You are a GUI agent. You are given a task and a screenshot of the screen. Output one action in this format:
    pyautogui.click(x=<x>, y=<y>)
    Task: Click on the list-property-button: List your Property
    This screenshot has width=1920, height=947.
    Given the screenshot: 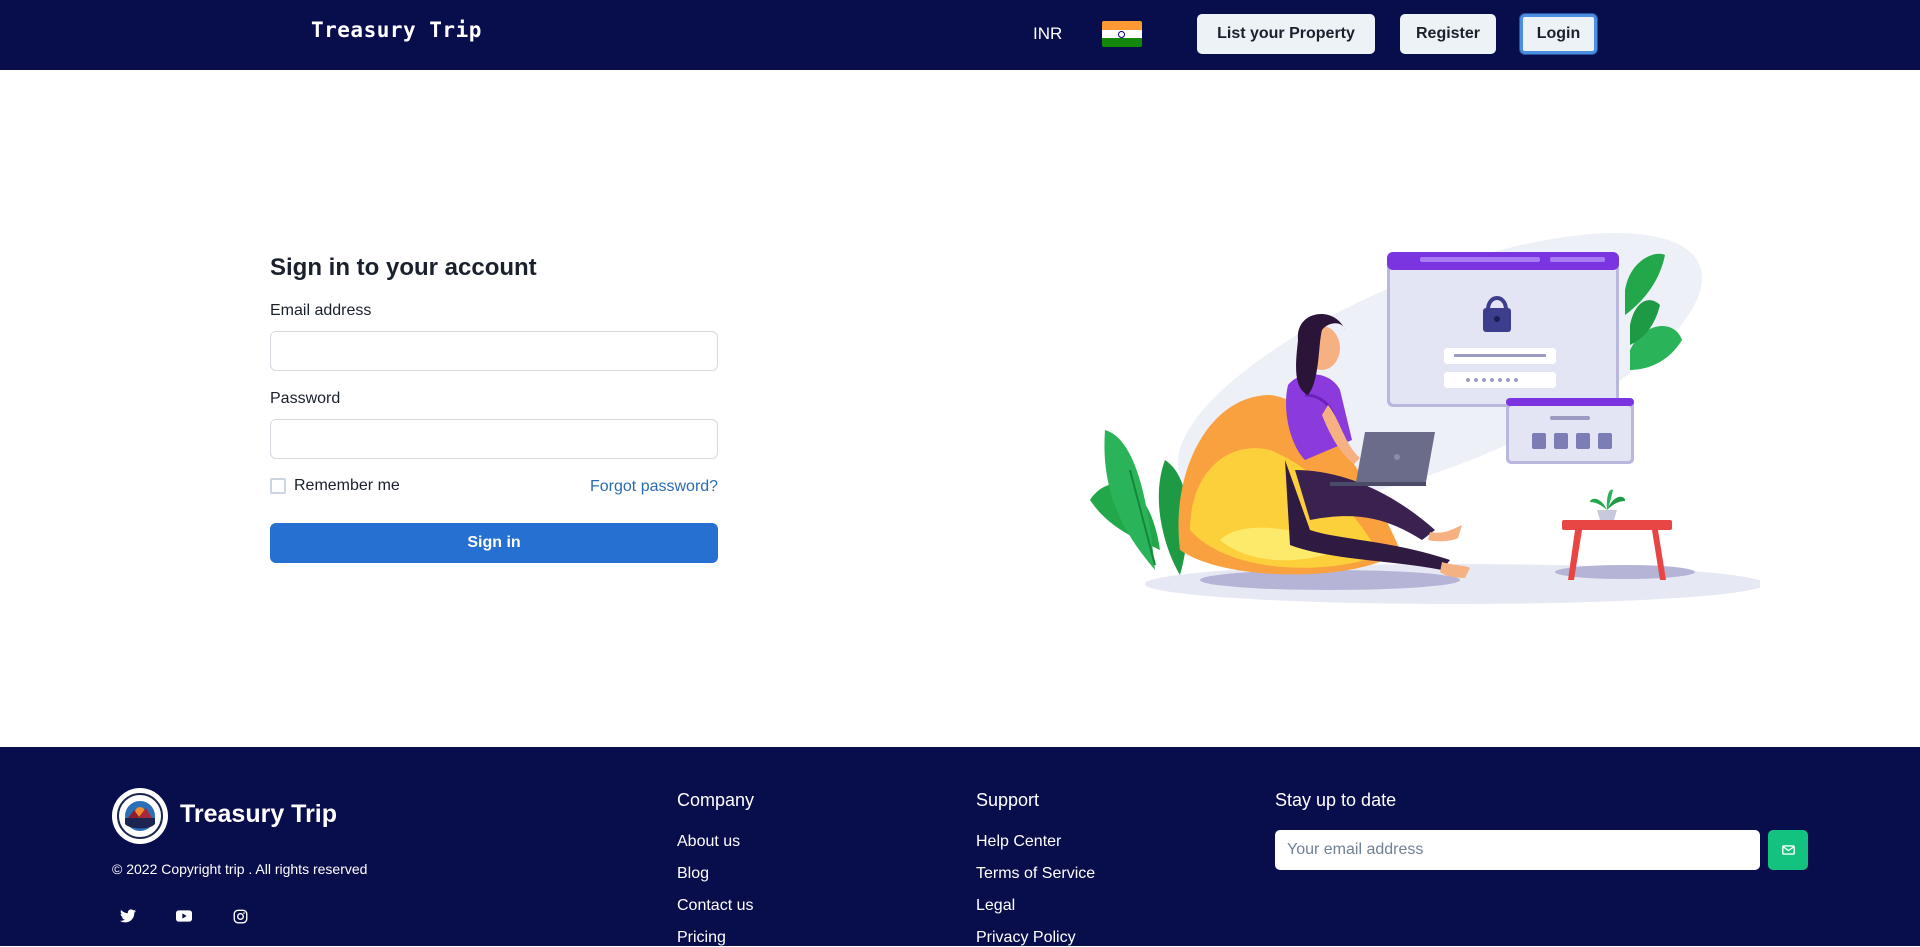 What is the action you would take?
    pyautogui.click(x=1286, y=34)
    